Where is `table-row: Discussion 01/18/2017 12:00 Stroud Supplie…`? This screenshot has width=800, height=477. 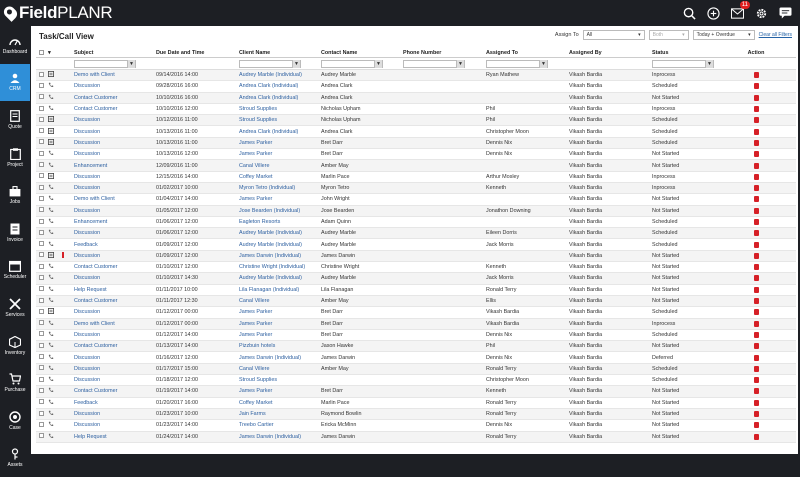
table-row: Discussion 01/18/2017 12:00 Stroud Supplie… is located at coordinates (416, 381).